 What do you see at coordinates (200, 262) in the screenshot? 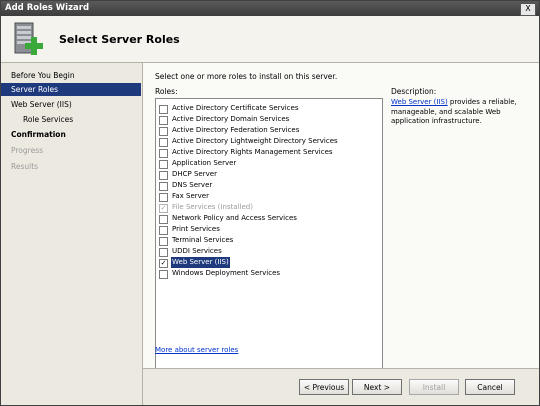
I see `role-label: Web Server (IIS)` at bounding box center [200, 262].